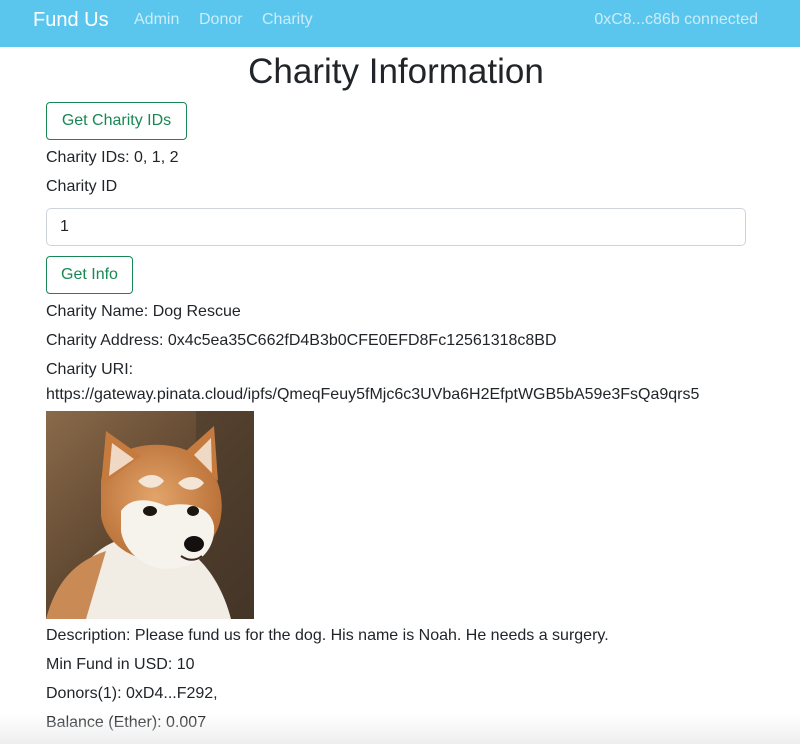  Describe the element at coordinates (112, 157) in the screenshot. I see `charity-ids-text: Charity IDs: 0, 1, 2` at that location.